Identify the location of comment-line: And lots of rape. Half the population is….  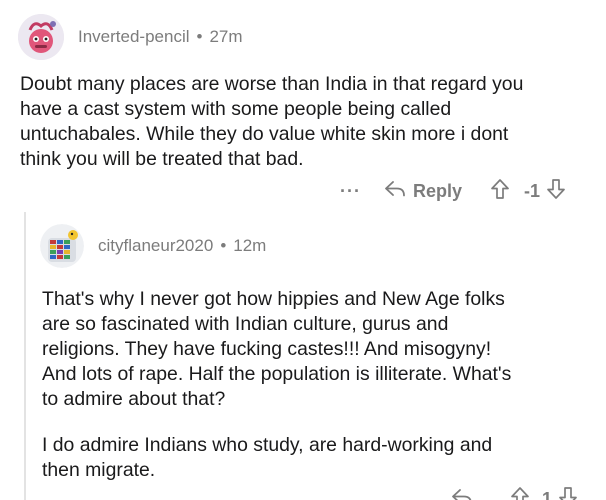
(277, 374).